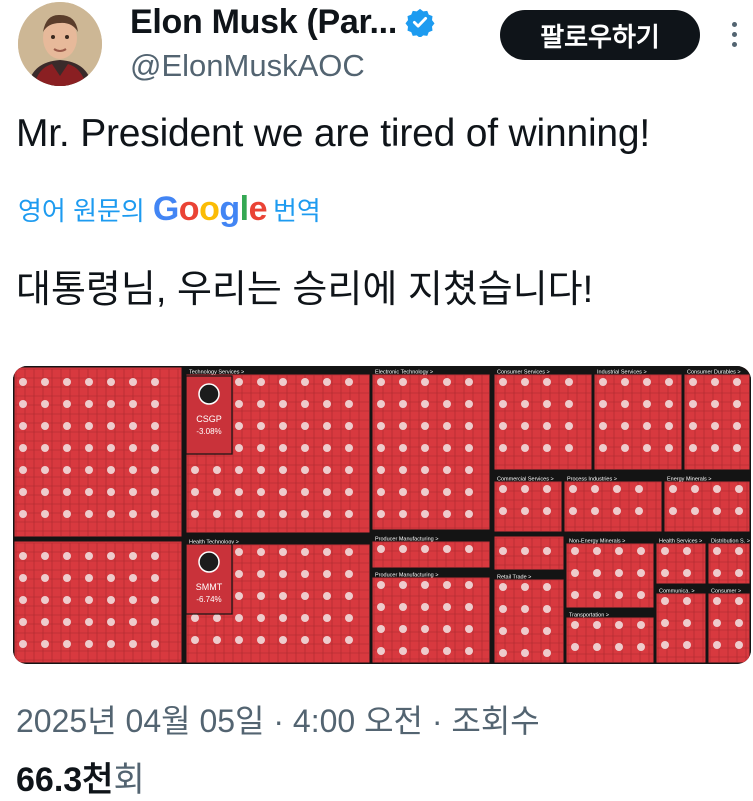 This screenshot has height=801, width=753. Describe the element at coordinates (592, 480) in the screenshot. I see `sector-label: Process Industries >` at that location.